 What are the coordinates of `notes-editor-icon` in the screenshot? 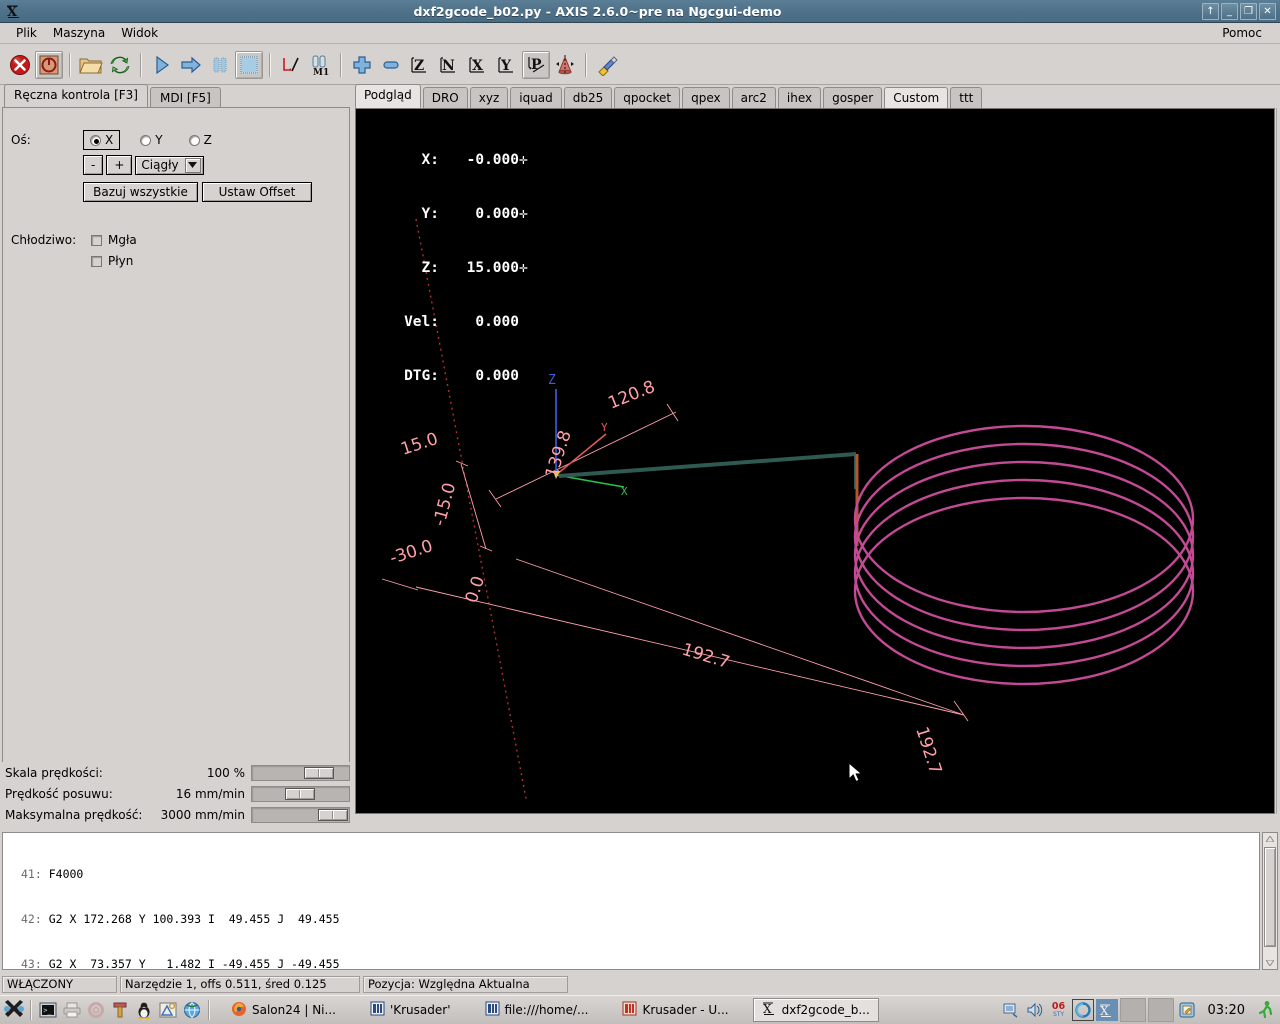 It's located at (1187, 1010).